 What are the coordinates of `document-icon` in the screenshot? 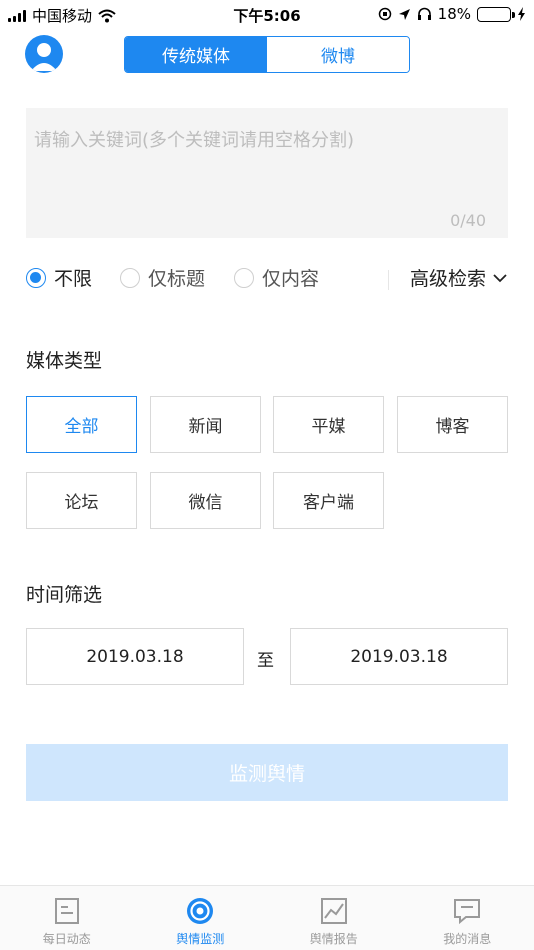 It's located at (66, 911).